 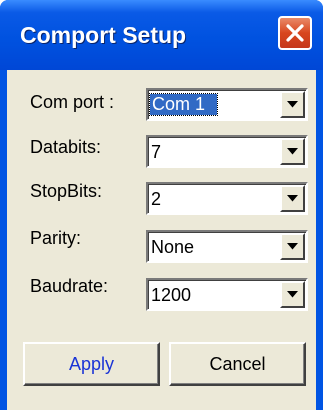 I want to click on databits-dropdown-button, so click(x=292, y=151).